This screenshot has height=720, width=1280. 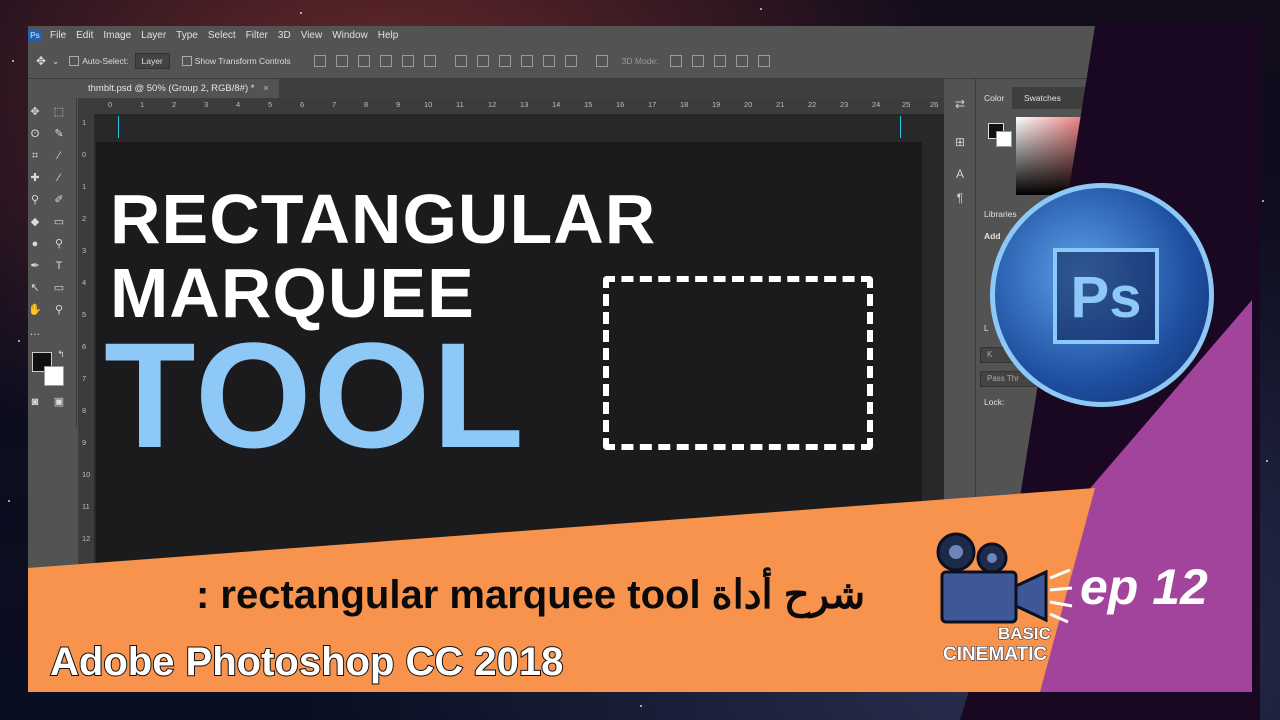 What do you see at coordinates (306, 662) in the screenshot?
I see `product-name: Adobe Photoshop CC 2018` at bounding box center [306, 662].